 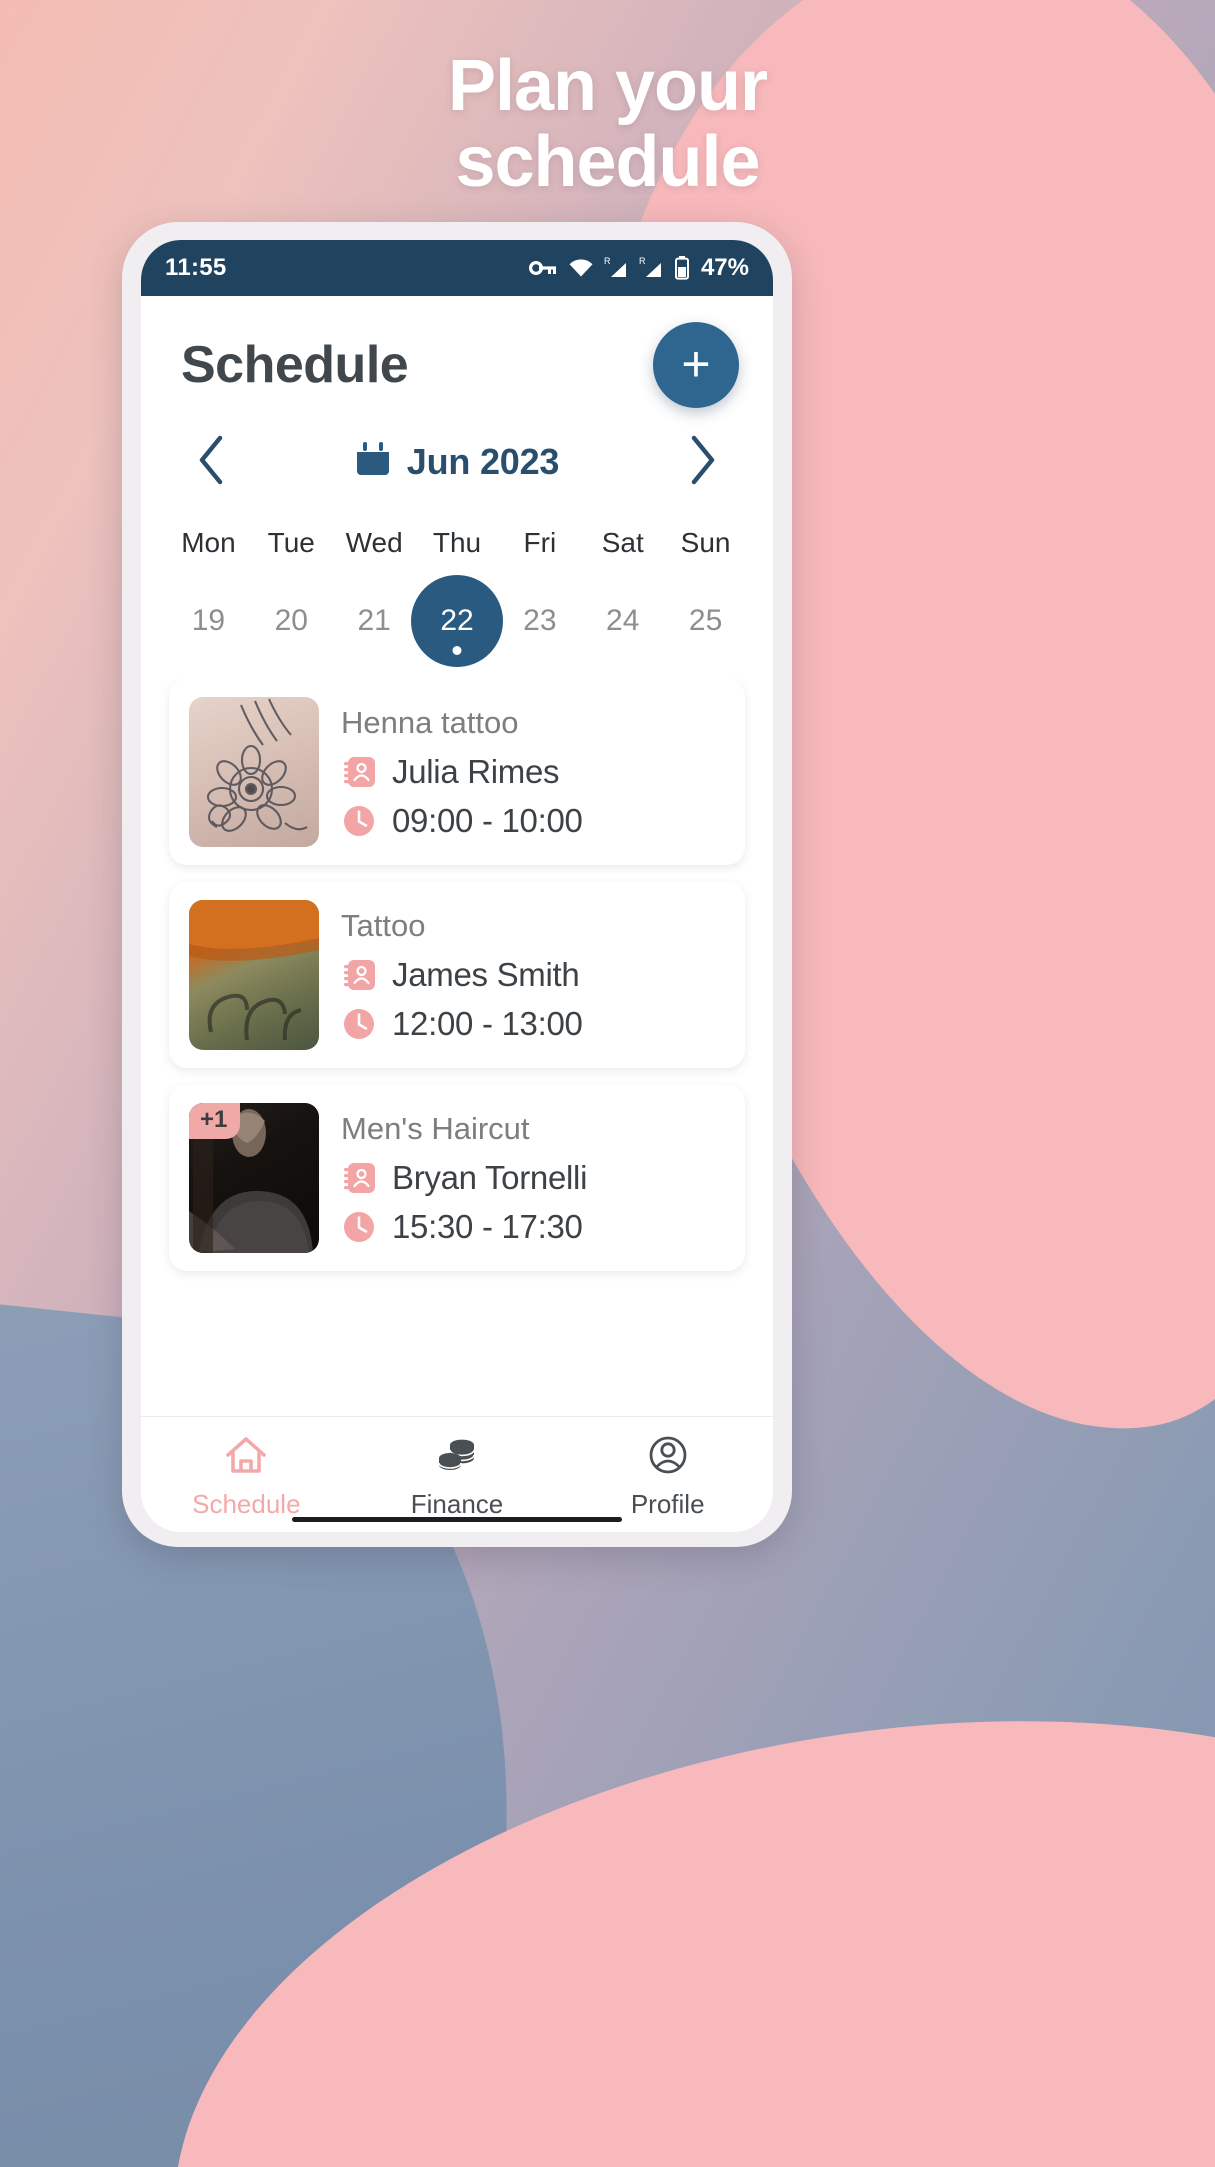 I want to click on bottom-nav-label: Profile, so click(x=667, y=1504).